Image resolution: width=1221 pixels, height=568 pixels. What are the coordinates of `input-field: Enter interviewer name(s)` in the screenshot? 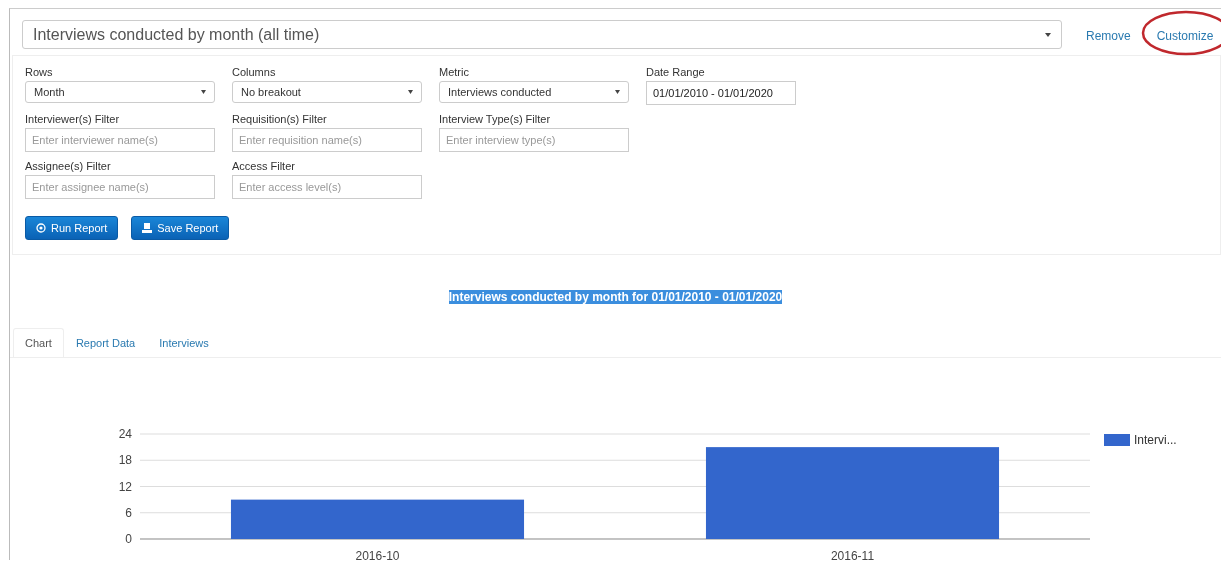 It's located at (120, 140).